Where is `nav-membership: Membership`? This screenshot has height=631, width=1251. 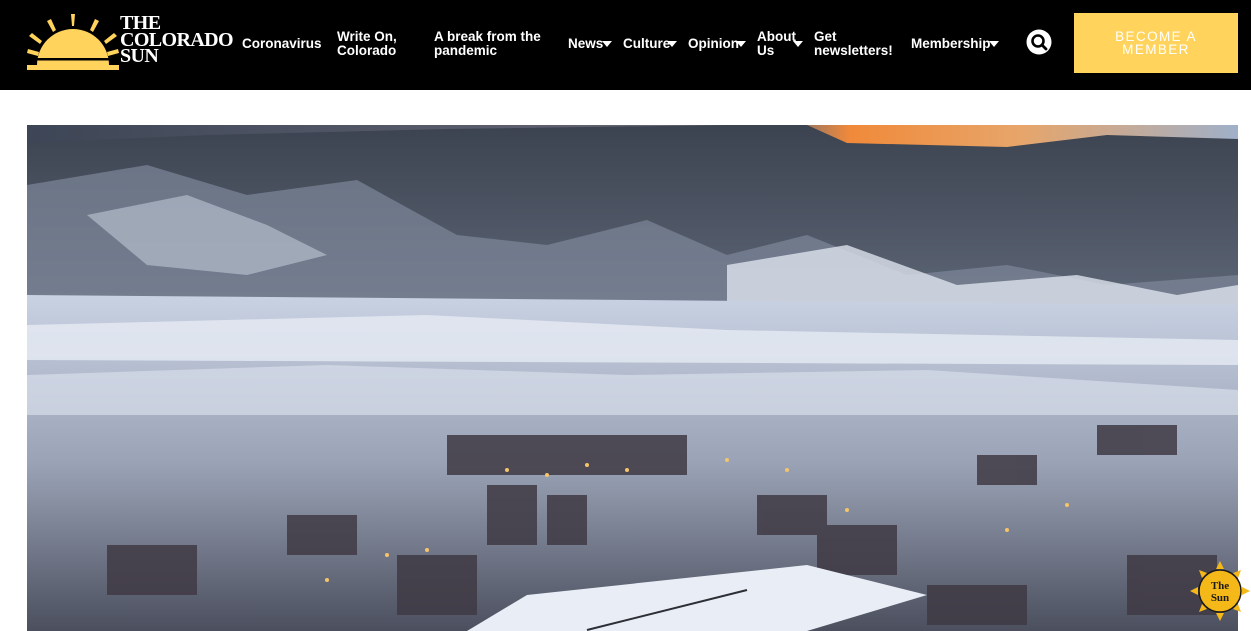
nav-membership: Membership is located at coordinates (956, 44).